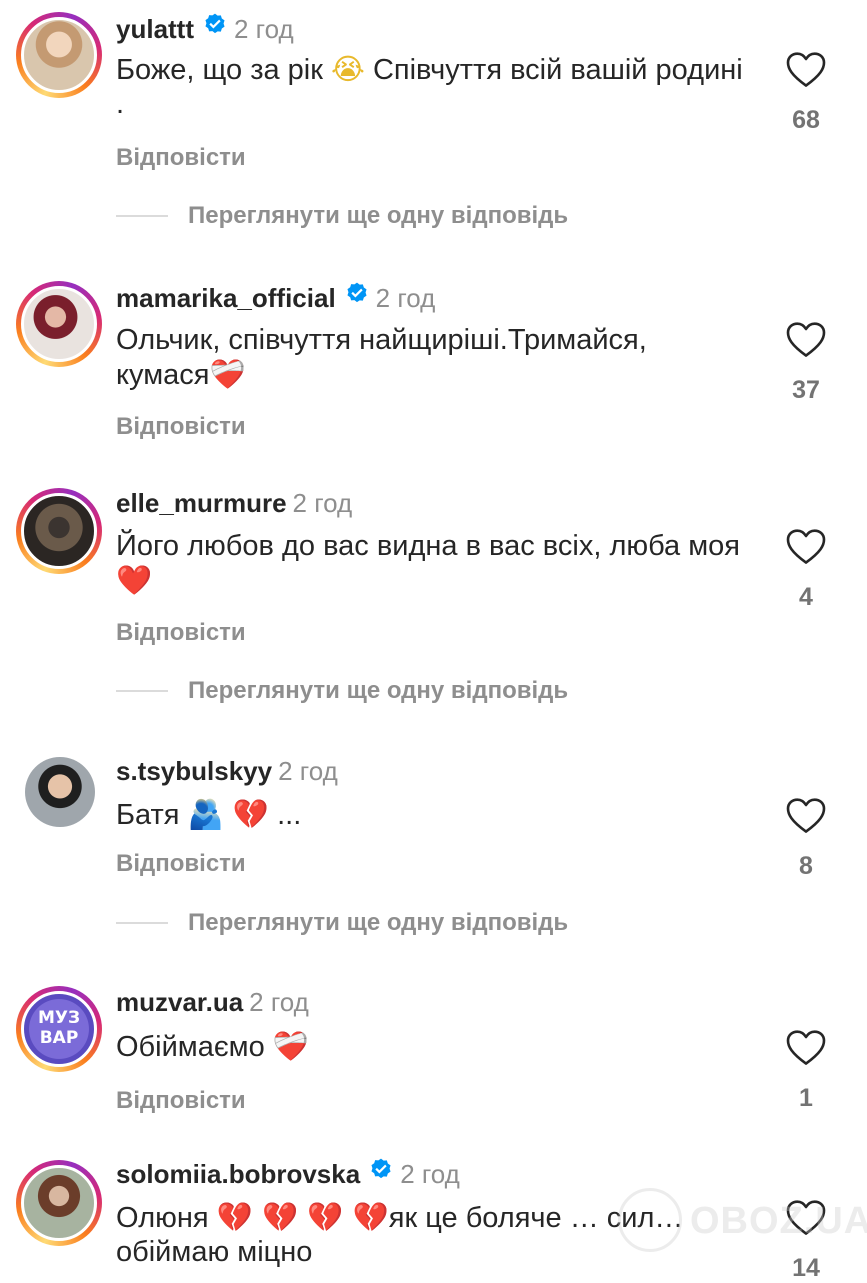 The height and width of the screenshot is (1283, 867). What do you see at coordinates (190, 1047) in the screenshot?
I see `comment-body: Обіймаємо` at bounding box center [190, 1047].